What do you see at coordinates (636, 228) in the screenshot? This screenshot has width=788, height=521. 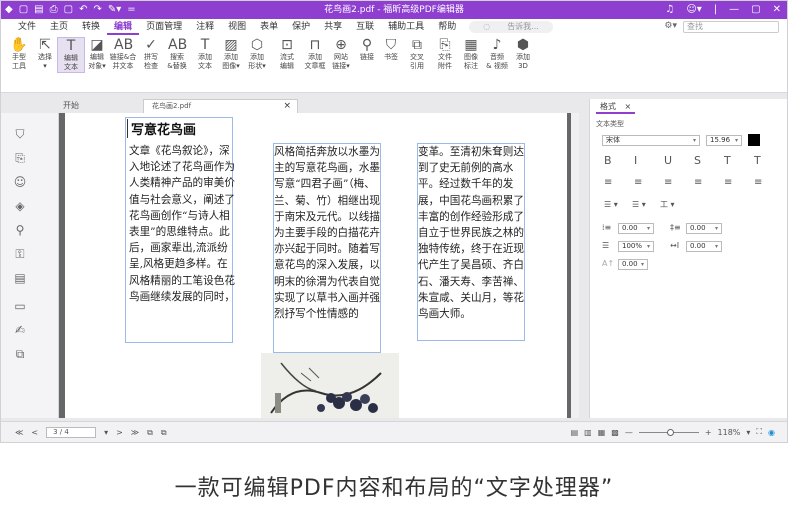 I see `line-spacing-input: 0.00 ▾` at bounding box center [636, 228].